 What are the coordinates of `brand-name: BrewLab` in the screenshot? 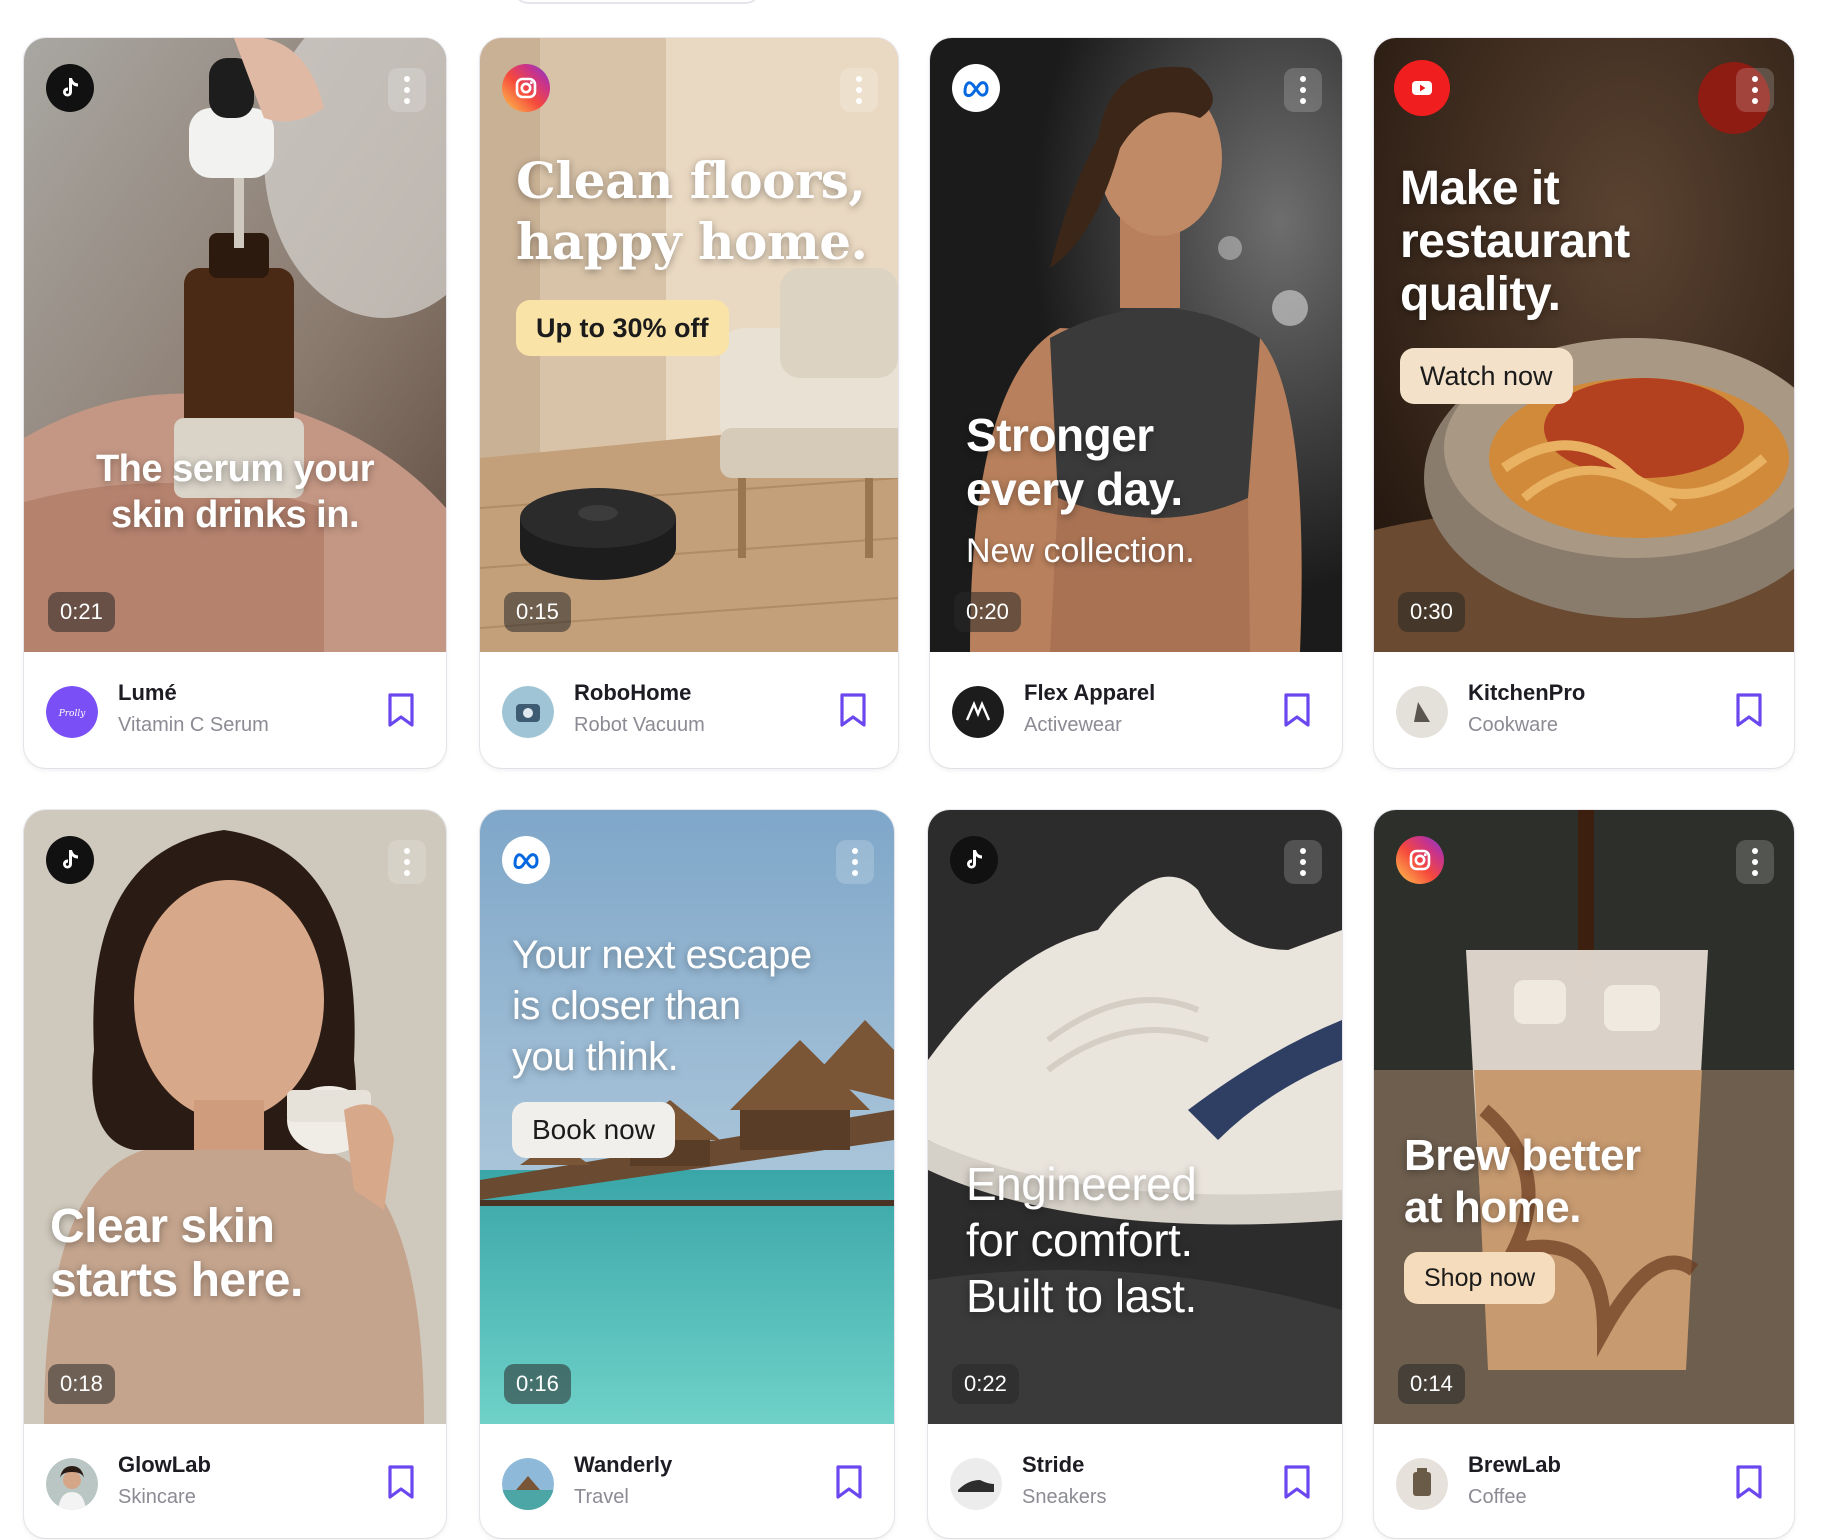 It's located at (1514, 1465).